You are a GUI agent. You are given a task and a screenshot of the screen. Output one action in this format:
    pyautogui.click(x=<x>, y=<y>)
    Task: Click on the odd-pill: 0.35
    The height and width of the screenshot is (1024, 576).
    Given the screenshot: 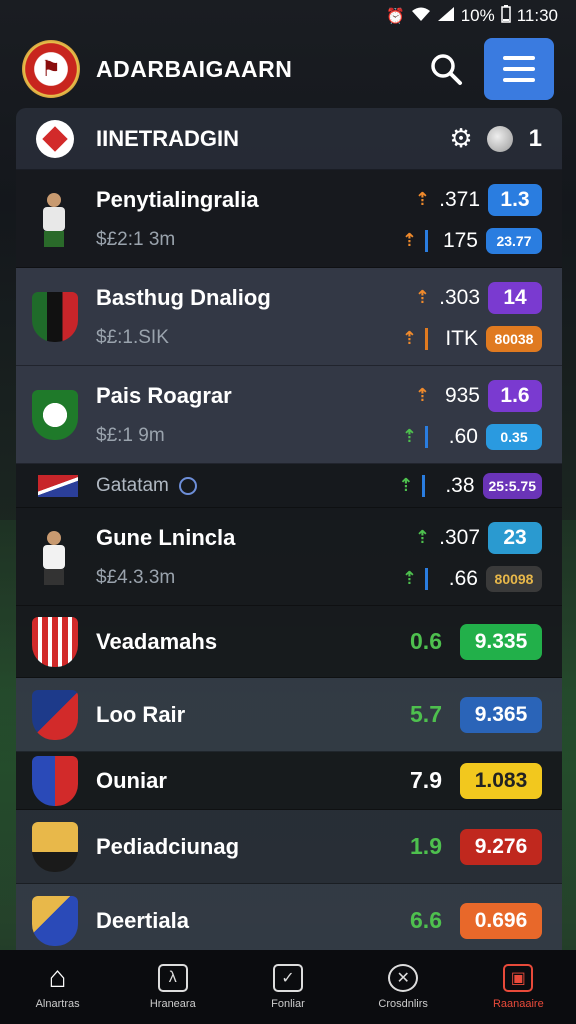 What is the action you would take?
    pyautogui.click(x=514, y=436)
    